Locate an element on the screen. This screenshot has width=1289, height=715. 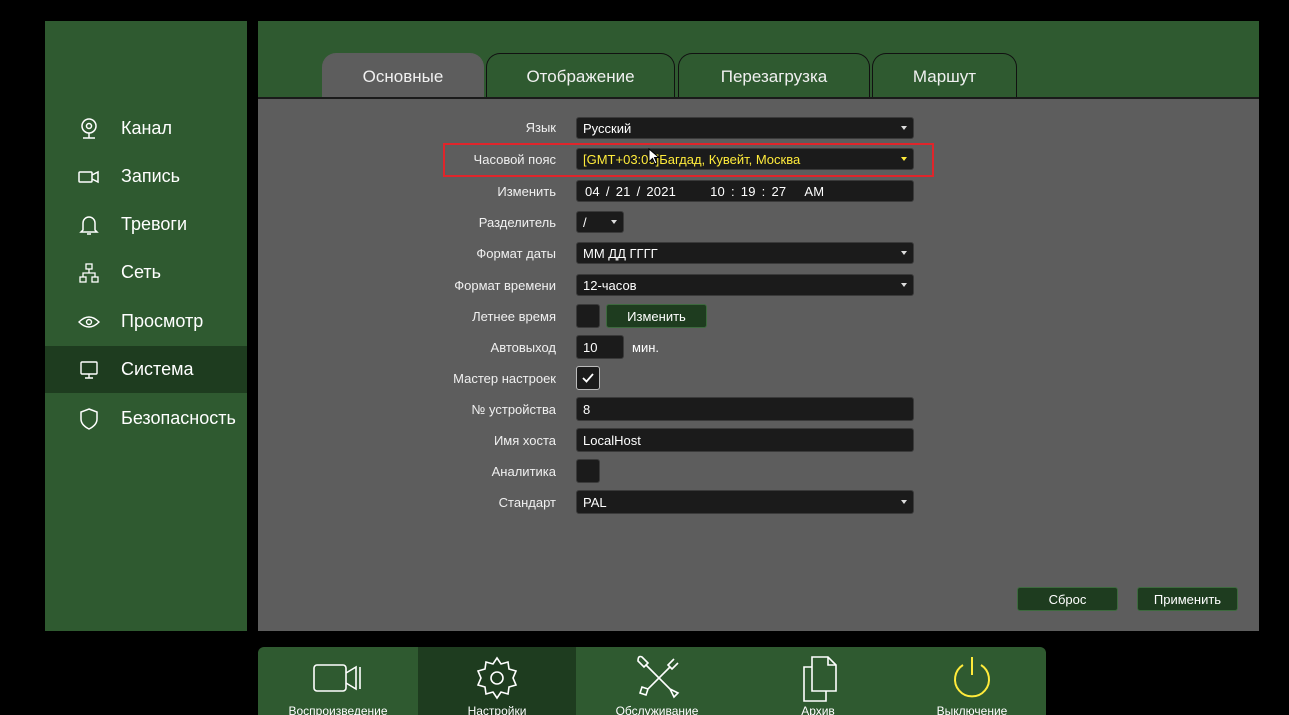
network-icon is located at coordinates (89, 273).